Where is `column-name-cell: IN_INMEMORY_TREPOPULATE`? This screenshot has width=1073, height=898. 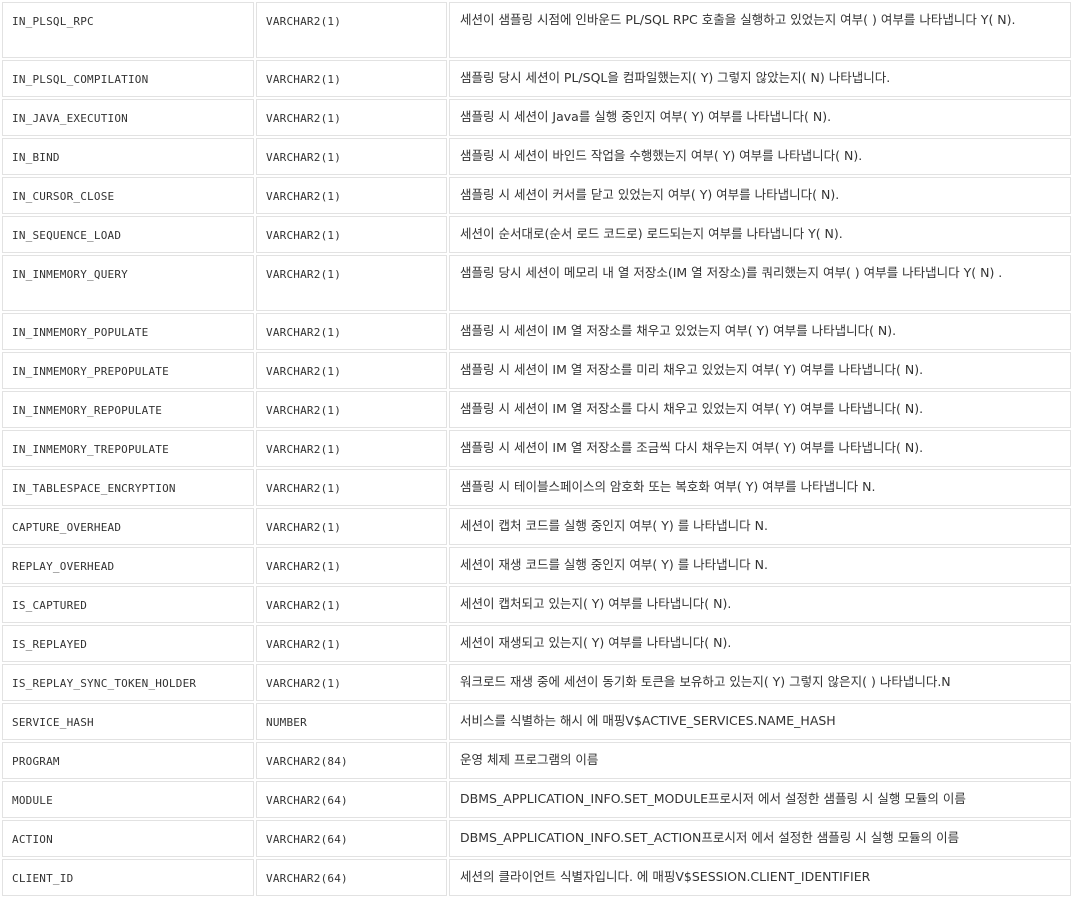 column-name-cell: IN_INMEMORY_TREPOPULATE is located at coordinates (128, 448).